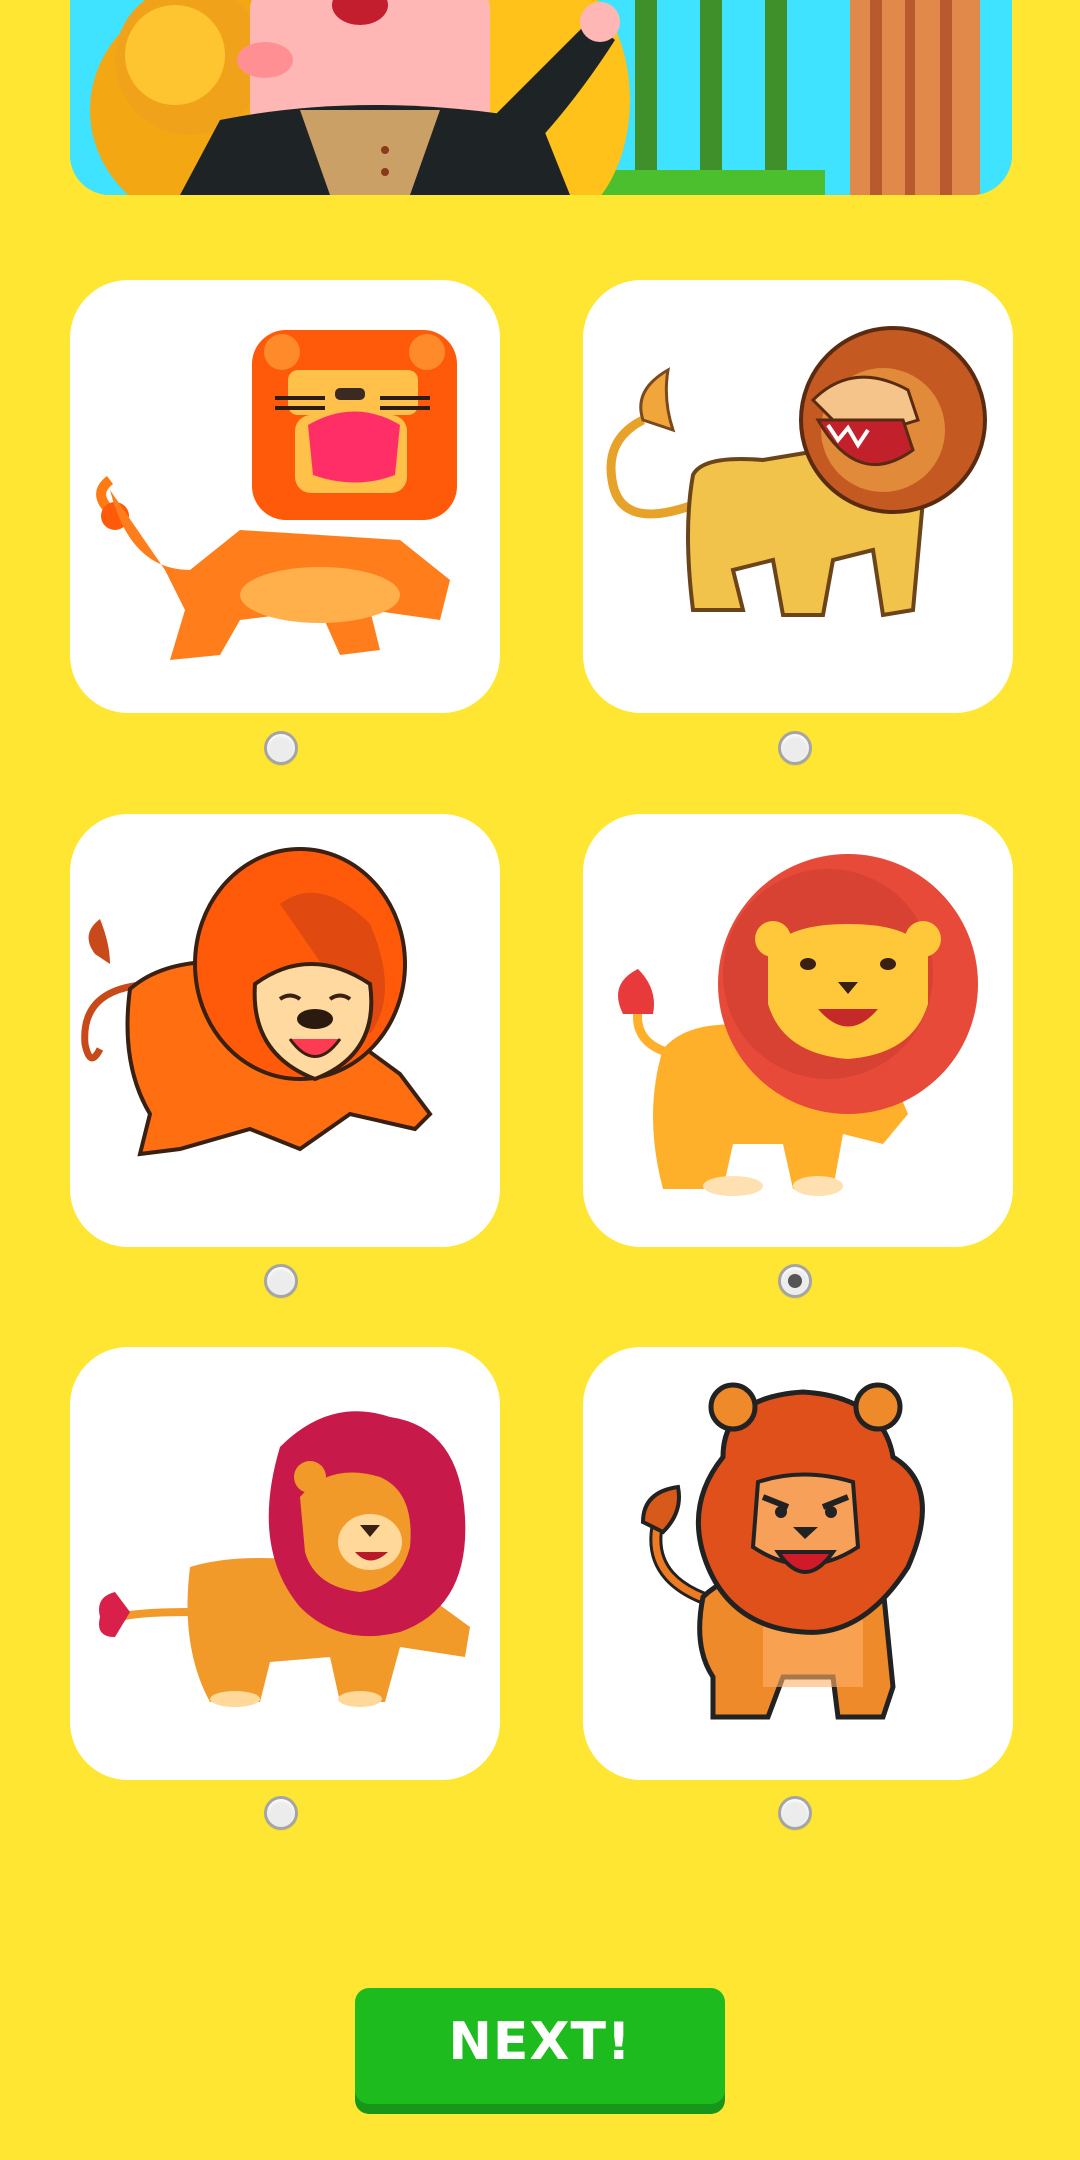  What do you see at coordinates (257, 1002) in the screenshot?
I see `lion-orange-crouching-icon` at bounding box center [257, 1002].